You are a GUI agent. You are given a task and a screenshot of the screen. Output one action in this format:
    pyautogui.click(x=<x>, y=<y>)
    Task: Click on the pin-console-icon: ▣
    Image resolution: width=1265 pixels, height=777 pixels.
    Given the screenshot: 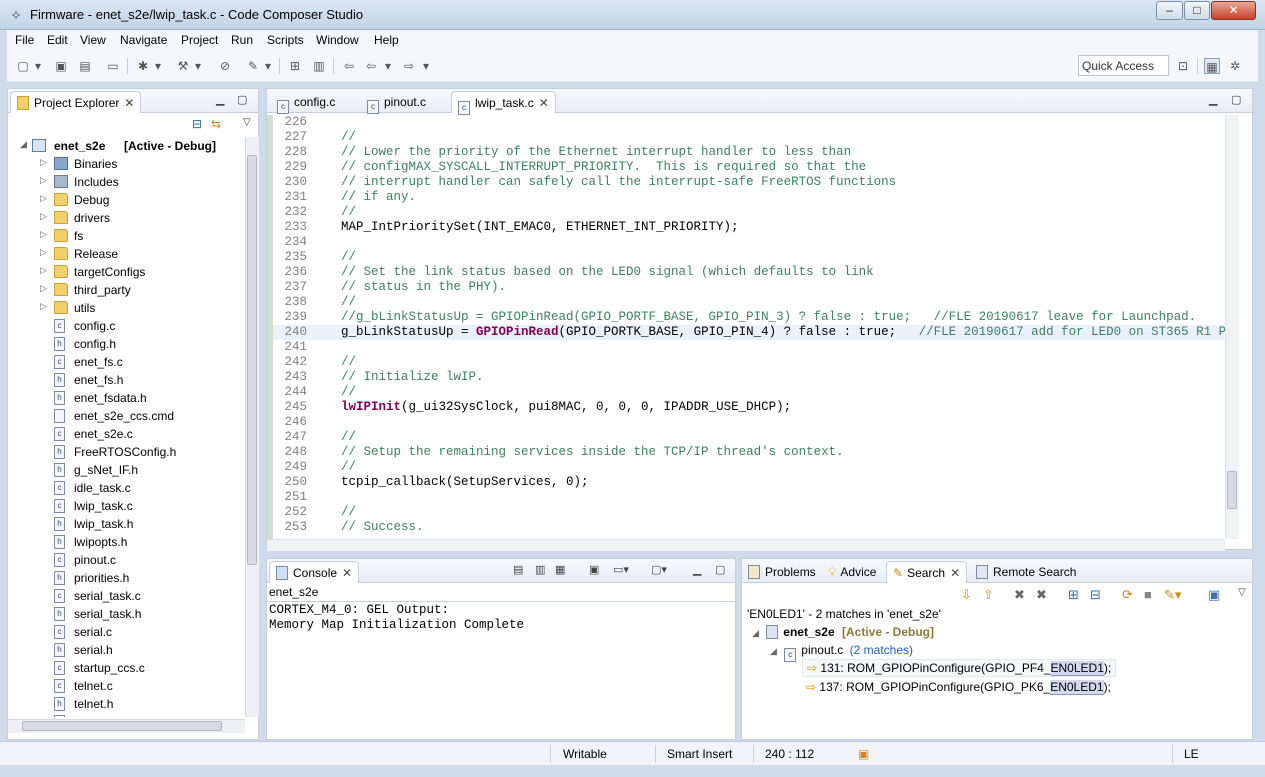 What is the action you would take?
    pyautogui.click(x=594, y=569)
    